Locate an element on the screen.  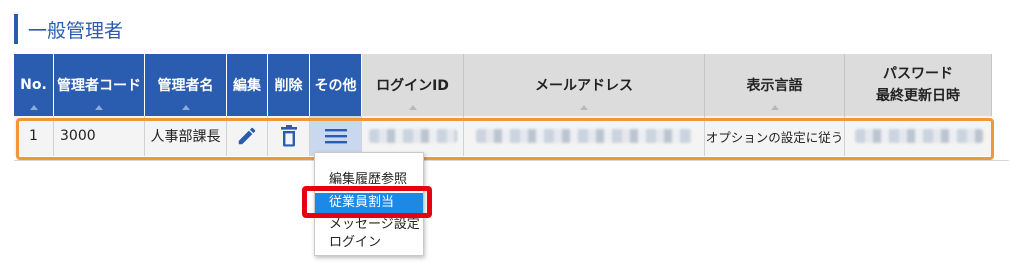
col-header-edit-label: 編集 is located at coordinates (247, 86).